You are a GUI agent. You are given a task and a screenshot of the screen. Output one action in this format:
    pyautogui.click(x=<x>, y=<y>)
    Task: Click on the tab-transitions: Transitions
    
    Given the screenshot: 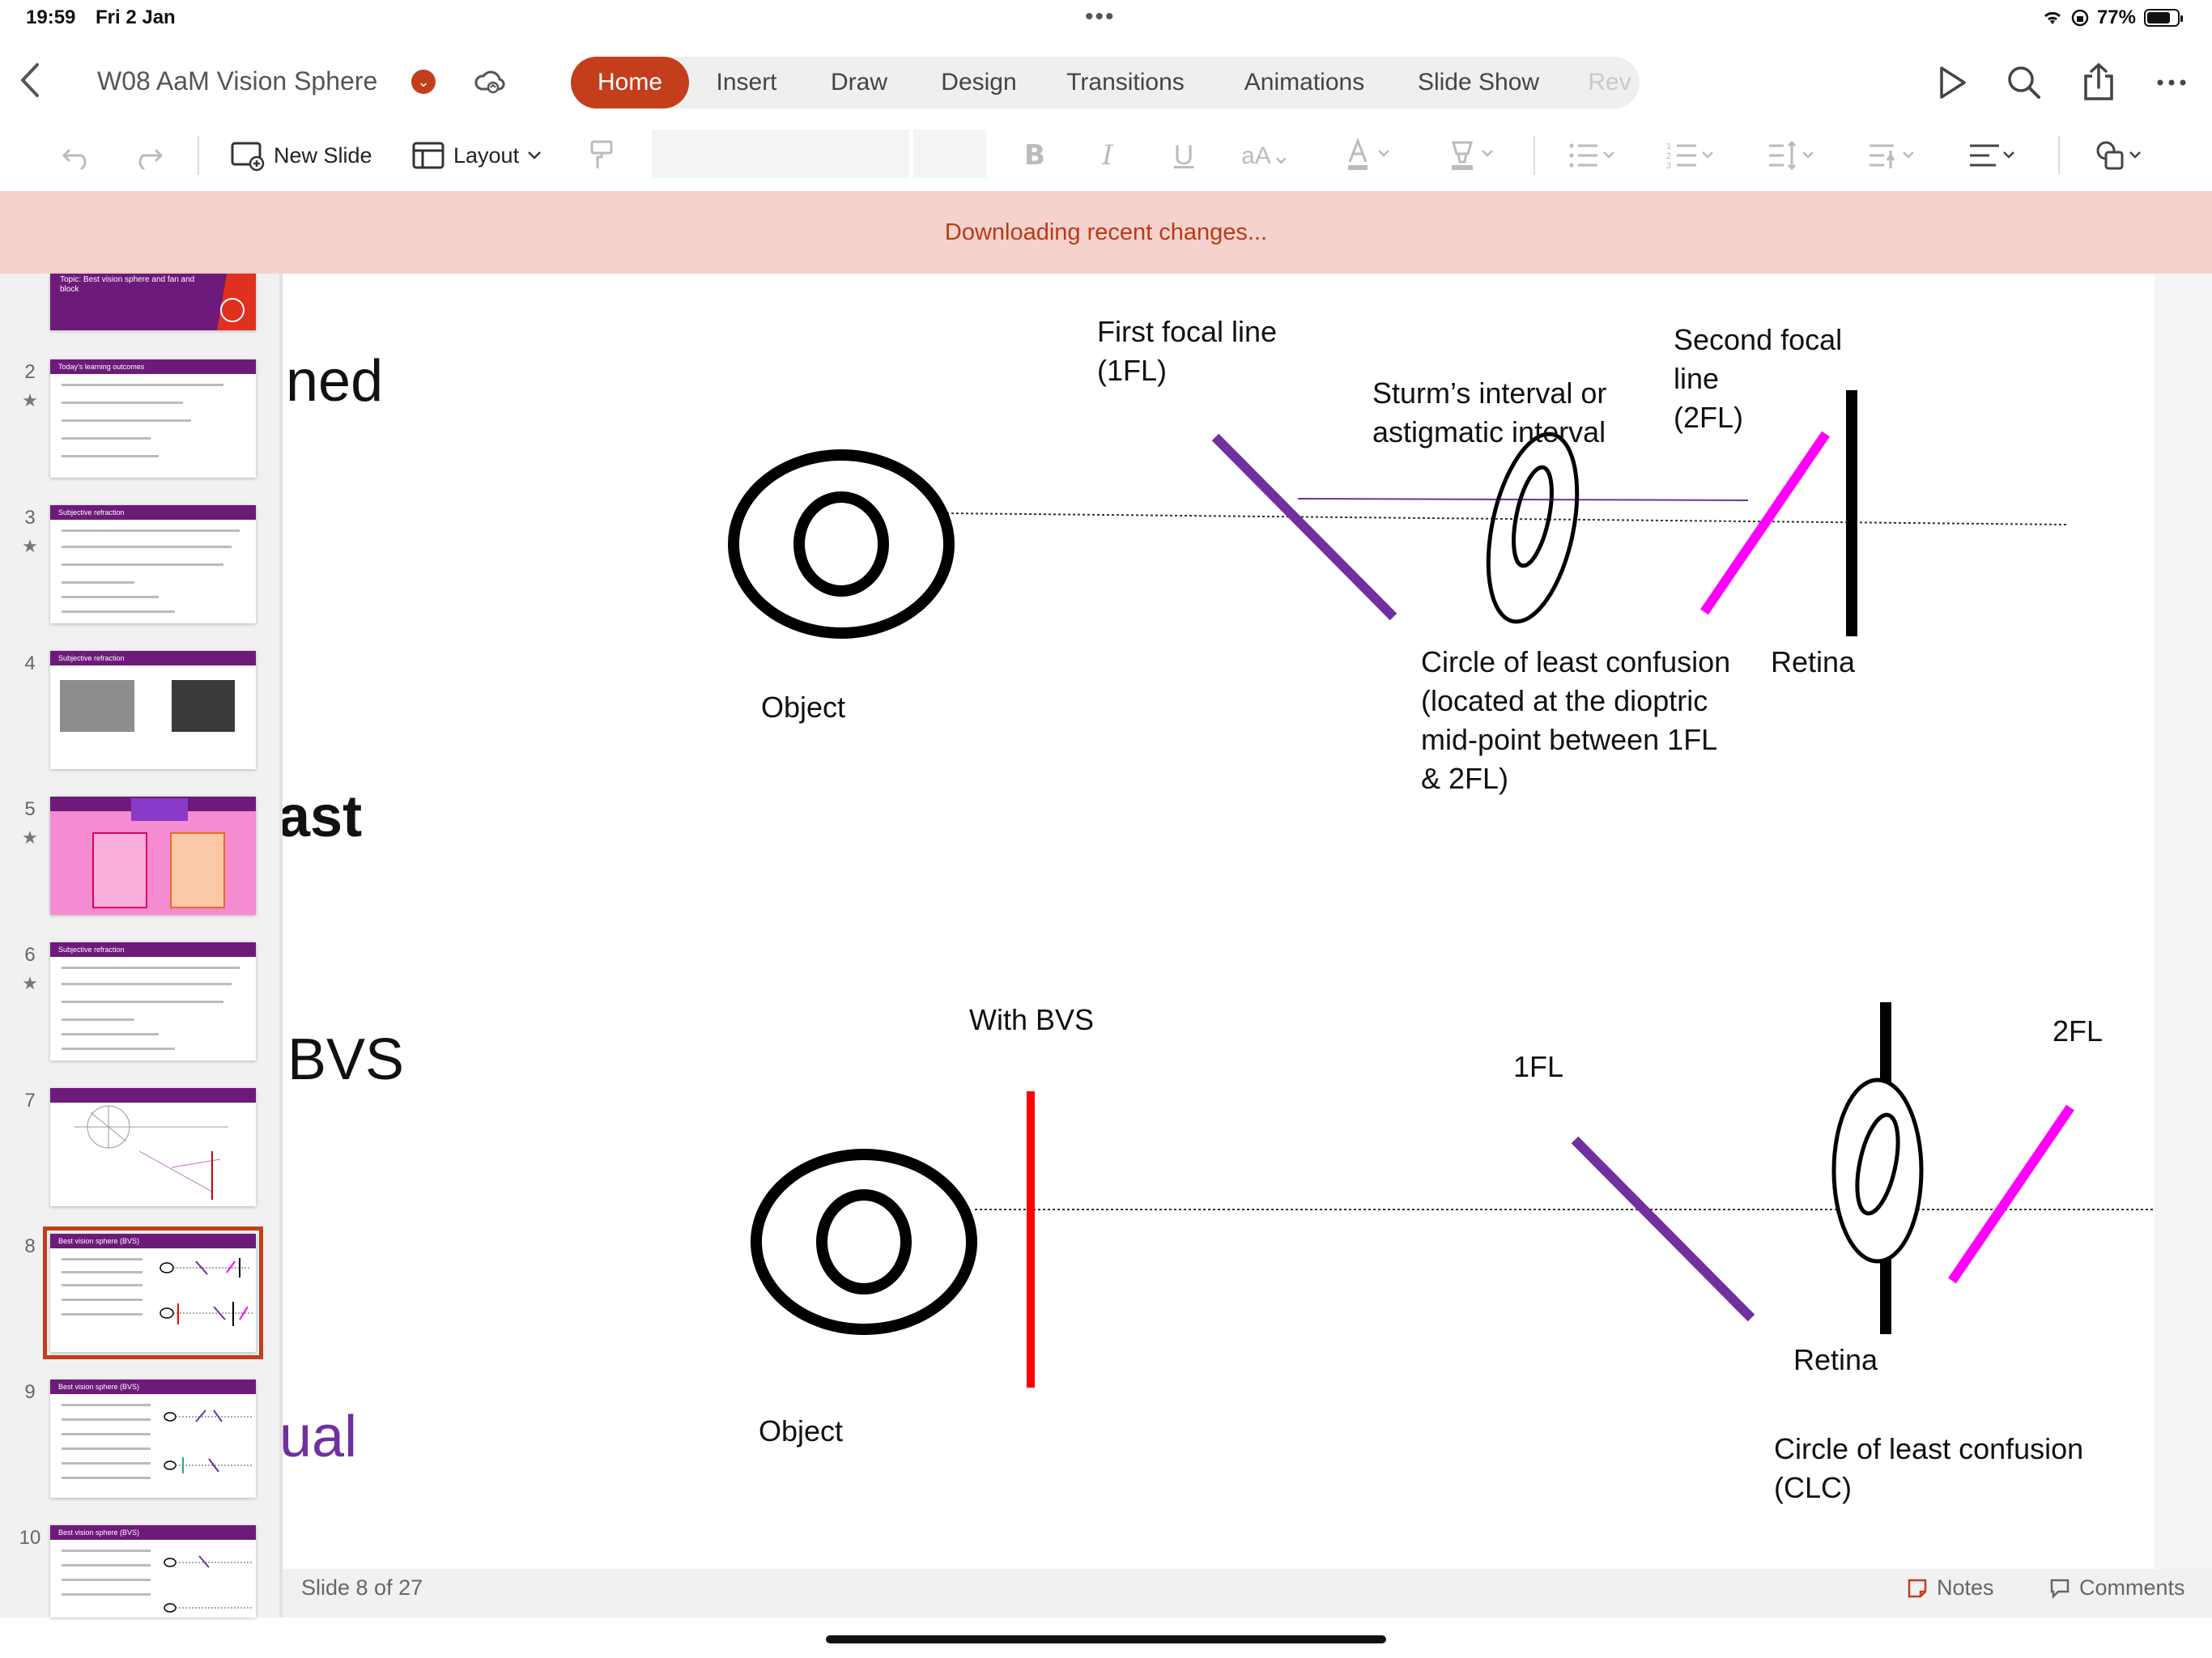 What is the action you would take?
    pyautogui.click(x=1126, y=82)
    